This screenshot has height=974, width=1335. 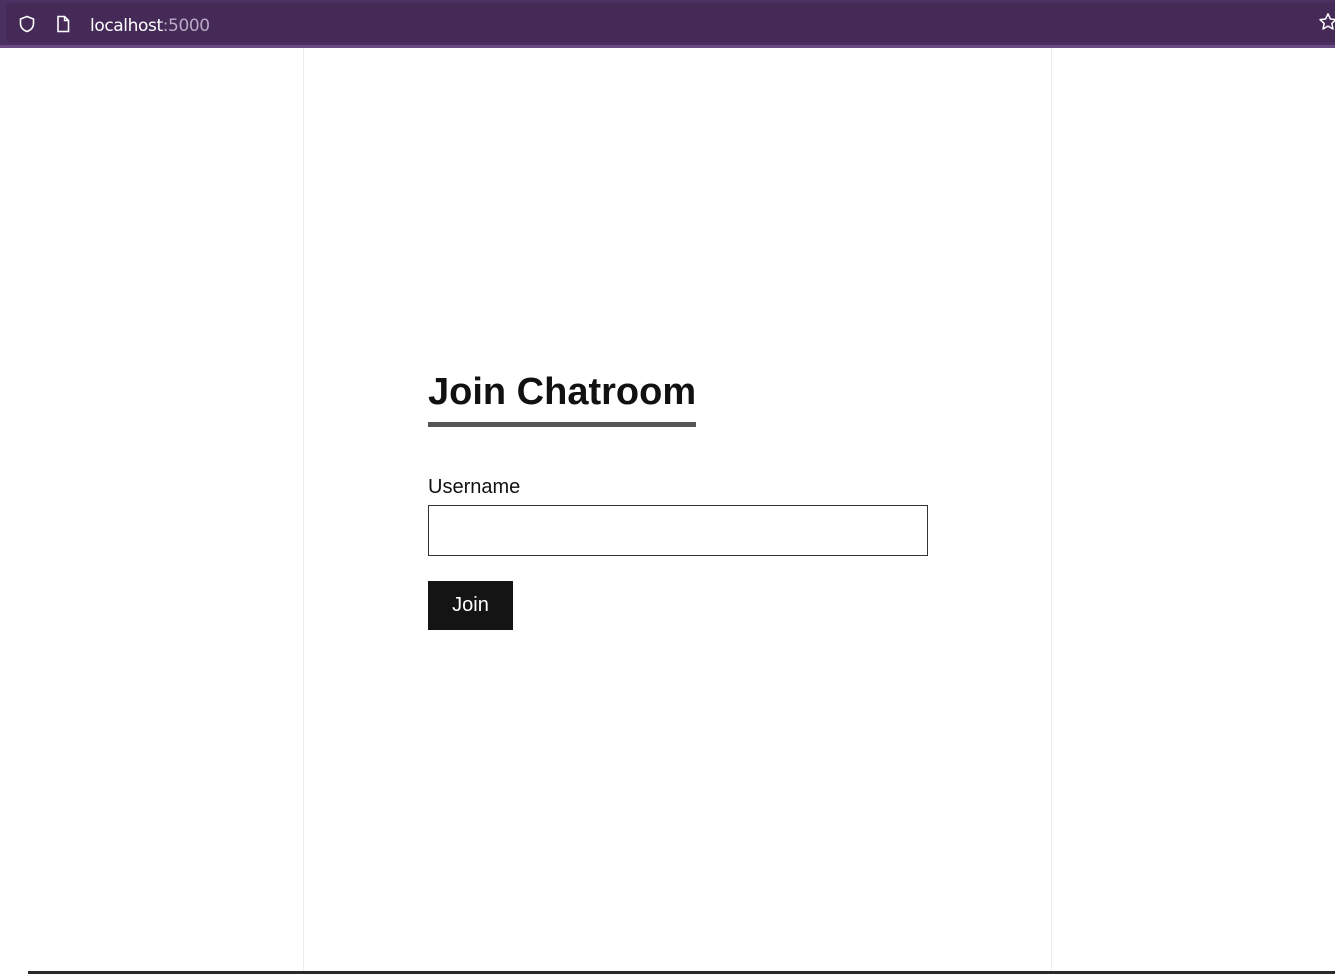 What do you see at coordinates (1326, 22) in the screenshot?
I see `star-icon` at bounding box center [1326, 22].